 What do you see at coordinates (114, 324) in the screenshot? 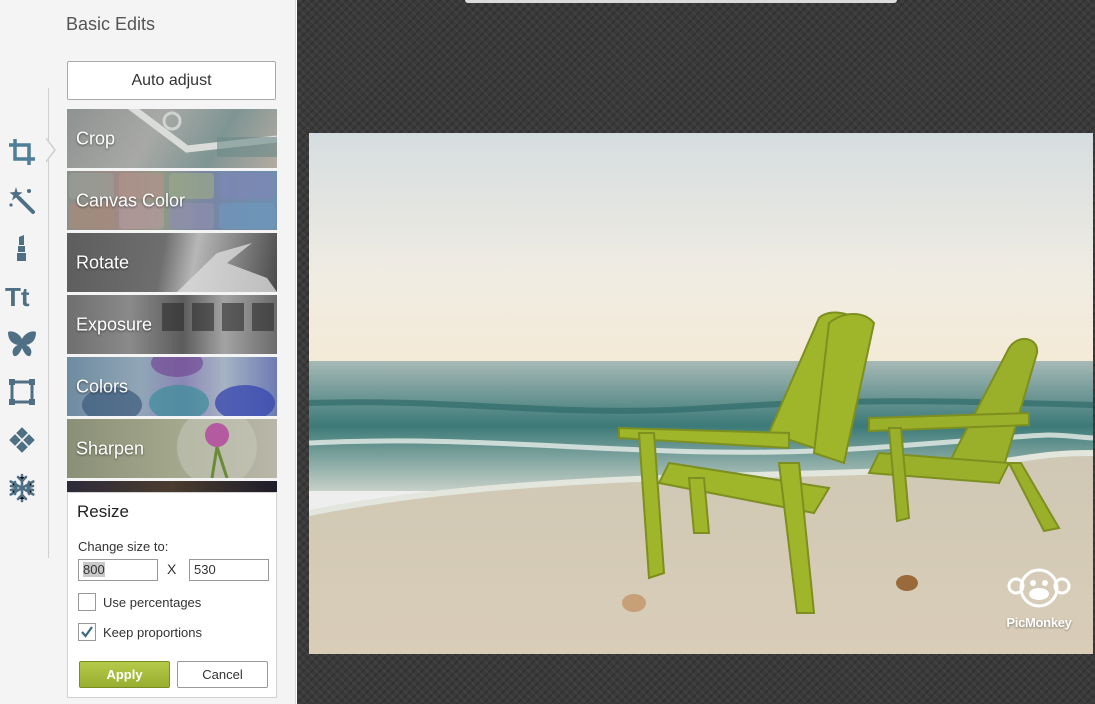
I see `exposure-label: Exposure` at bounding box center [114, 324].